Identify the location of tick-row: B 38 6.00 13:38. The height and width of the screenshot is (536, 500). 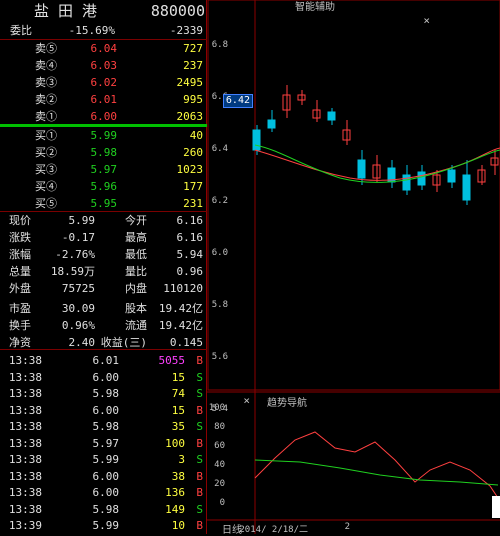
(103, 476).